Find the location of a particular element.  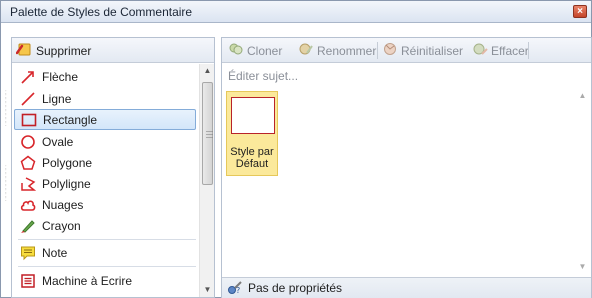

polygon-icon is located at coordinates (28, 163).